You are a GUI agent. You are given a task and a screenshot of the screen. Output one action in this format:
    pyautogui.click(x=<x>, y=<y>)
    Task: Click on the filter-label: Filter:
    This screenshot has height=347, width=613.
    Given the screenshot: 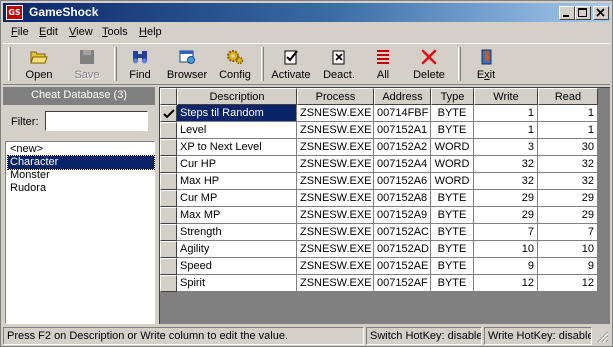 What is the action you would take?
    pyautogui.click(x=25, y=122)
    